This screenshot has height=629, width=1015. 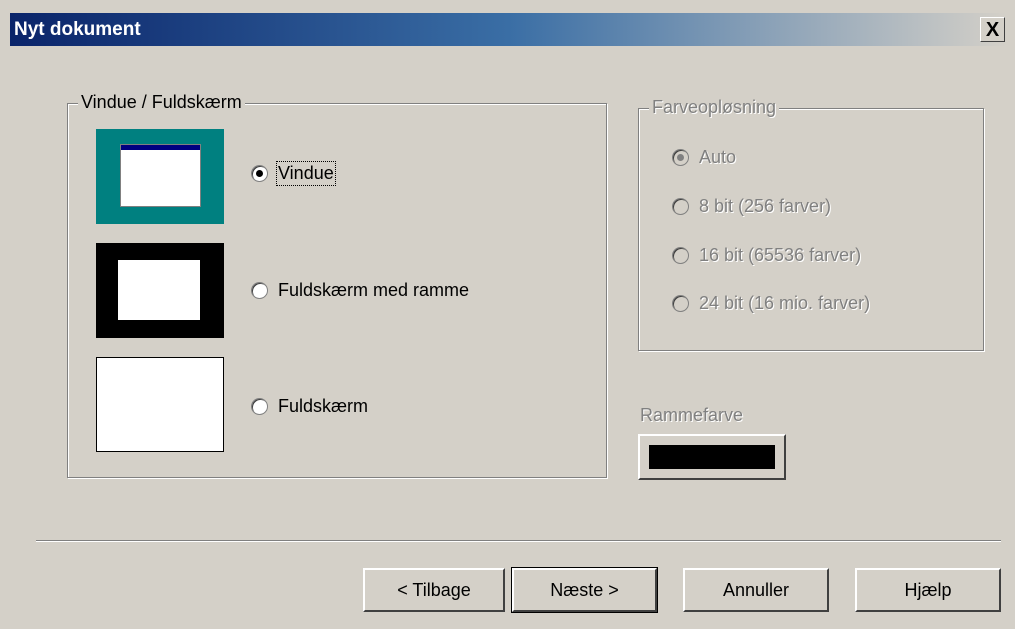 What do you see at coordinates (680, 255) in the screenshot?
I see `radio-color-16bit-indicator` at bounding box center [680, 255].